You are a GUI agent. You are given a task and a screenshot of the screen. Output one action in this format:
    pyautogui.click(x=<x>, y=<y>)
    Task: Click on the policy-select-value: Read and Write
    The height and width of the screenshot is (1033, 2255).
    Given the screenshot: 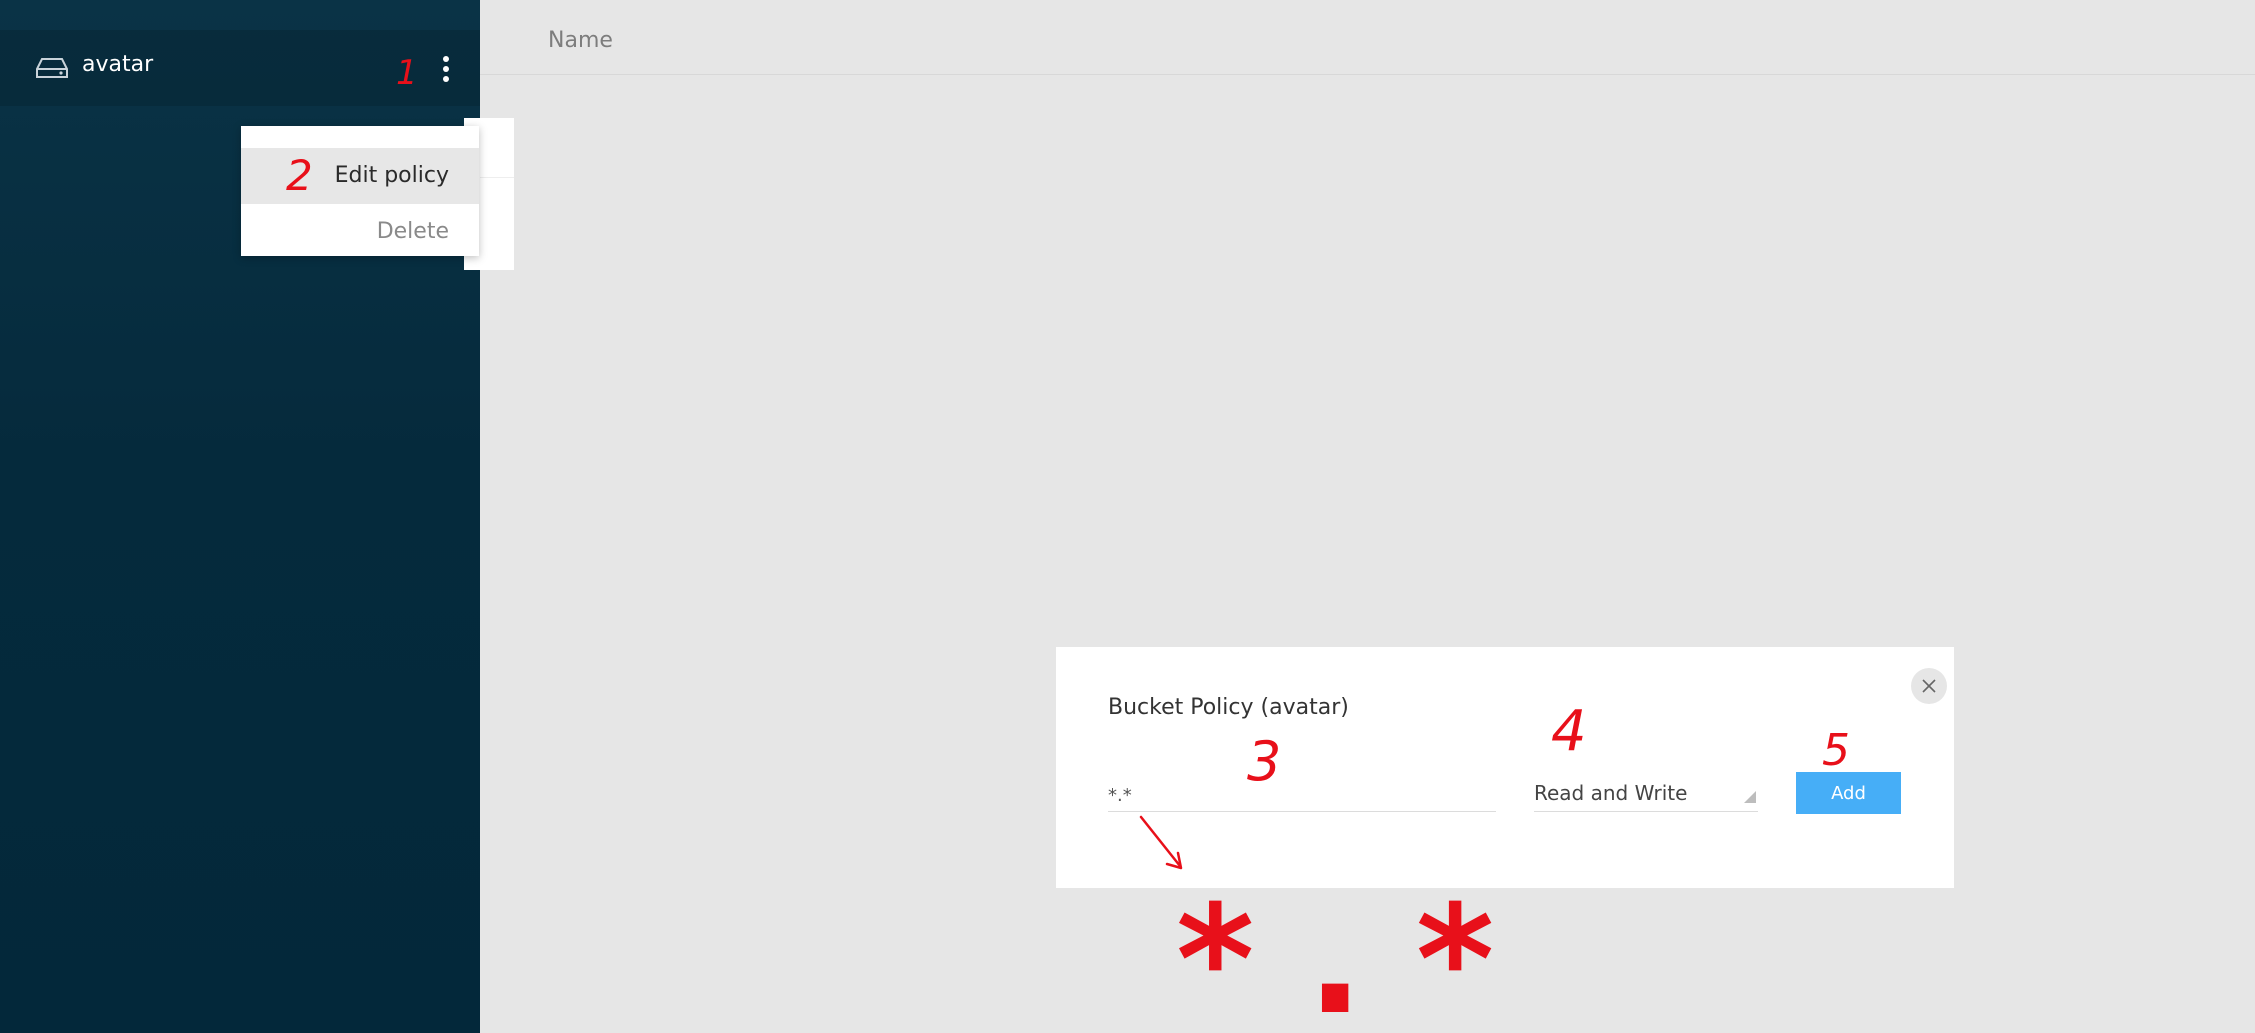 What is the action you would take?
    pyautogui.click(x=1611, y=793)
    